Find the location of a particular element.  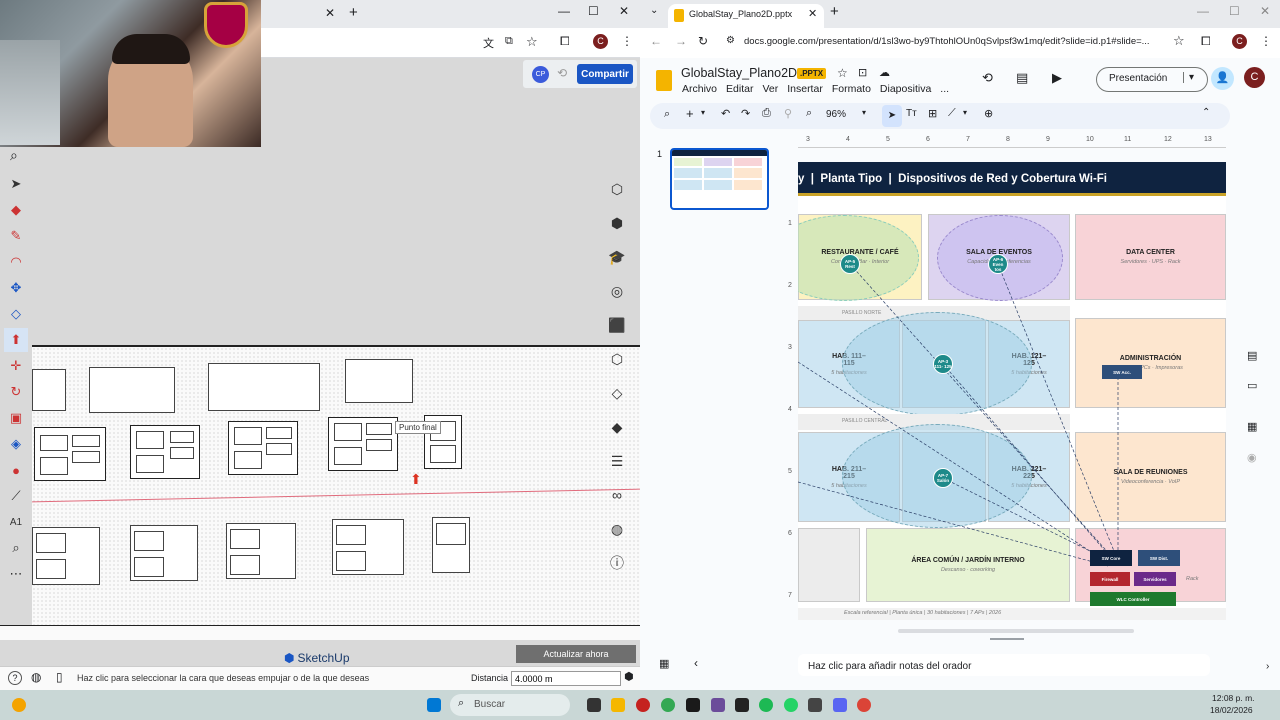

access-point-hab: AP-3 111- 125 is located at coordinates (943, 364).